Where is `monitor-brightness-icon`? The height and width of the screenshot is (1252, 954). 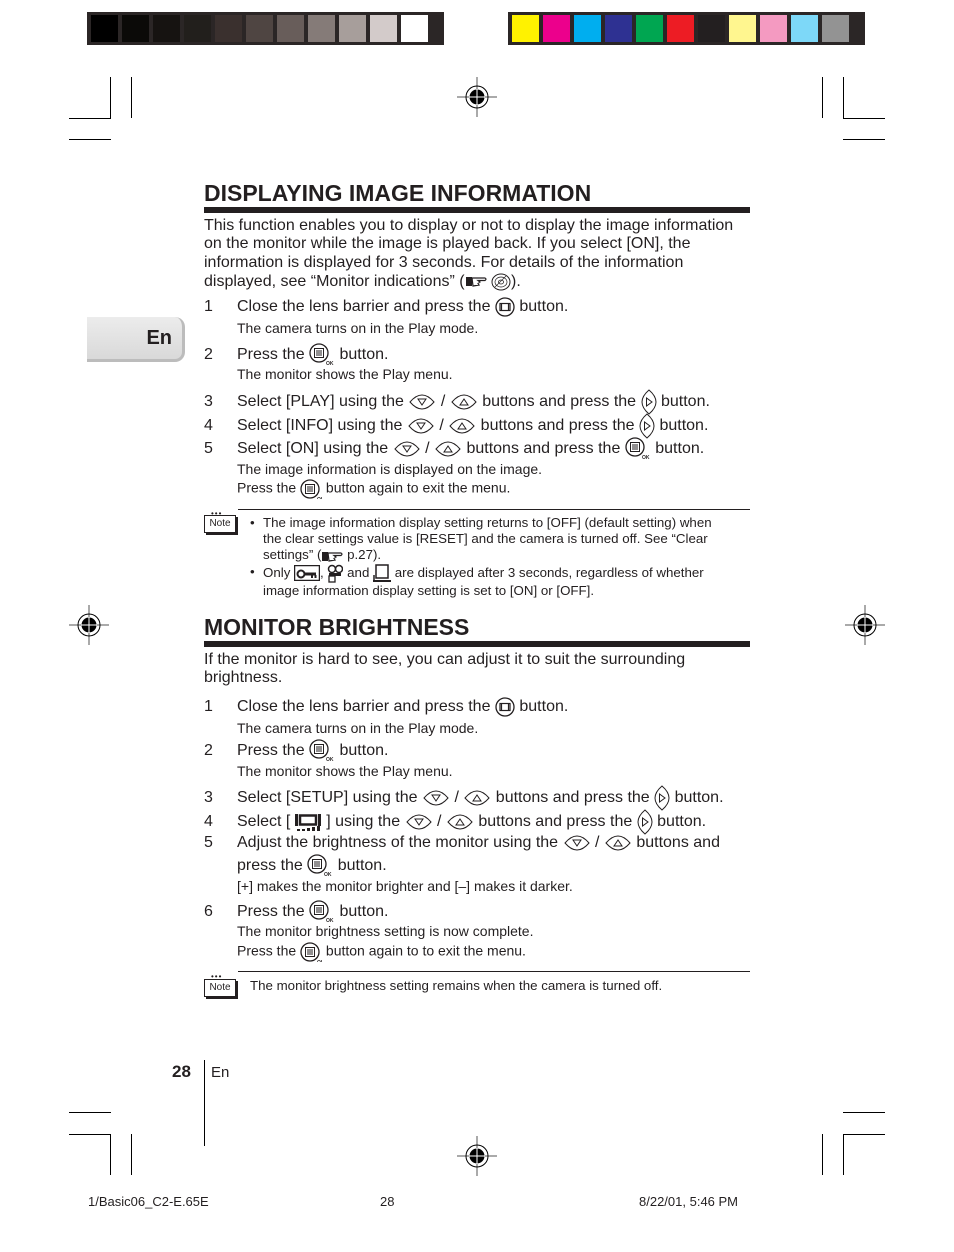 monitor-brightness-icon is located at coordinates (308, 822).